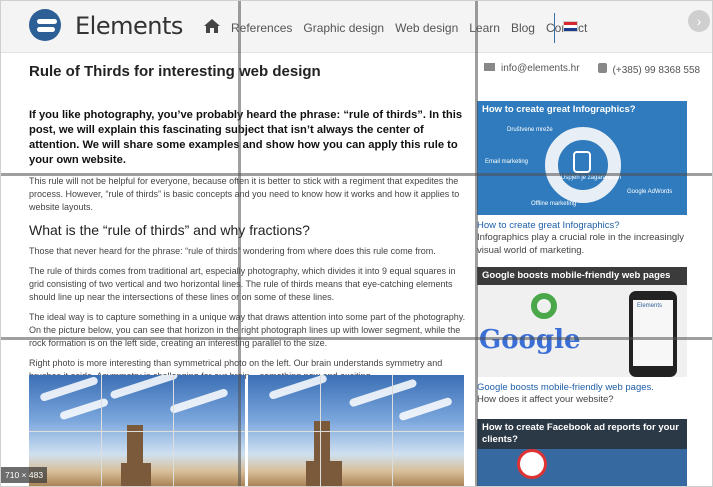  What do you see at coordinates (343, 28) in the screenshot?
I see `nav-graphic-design: Graphic design` at bounding box center [343, 28].